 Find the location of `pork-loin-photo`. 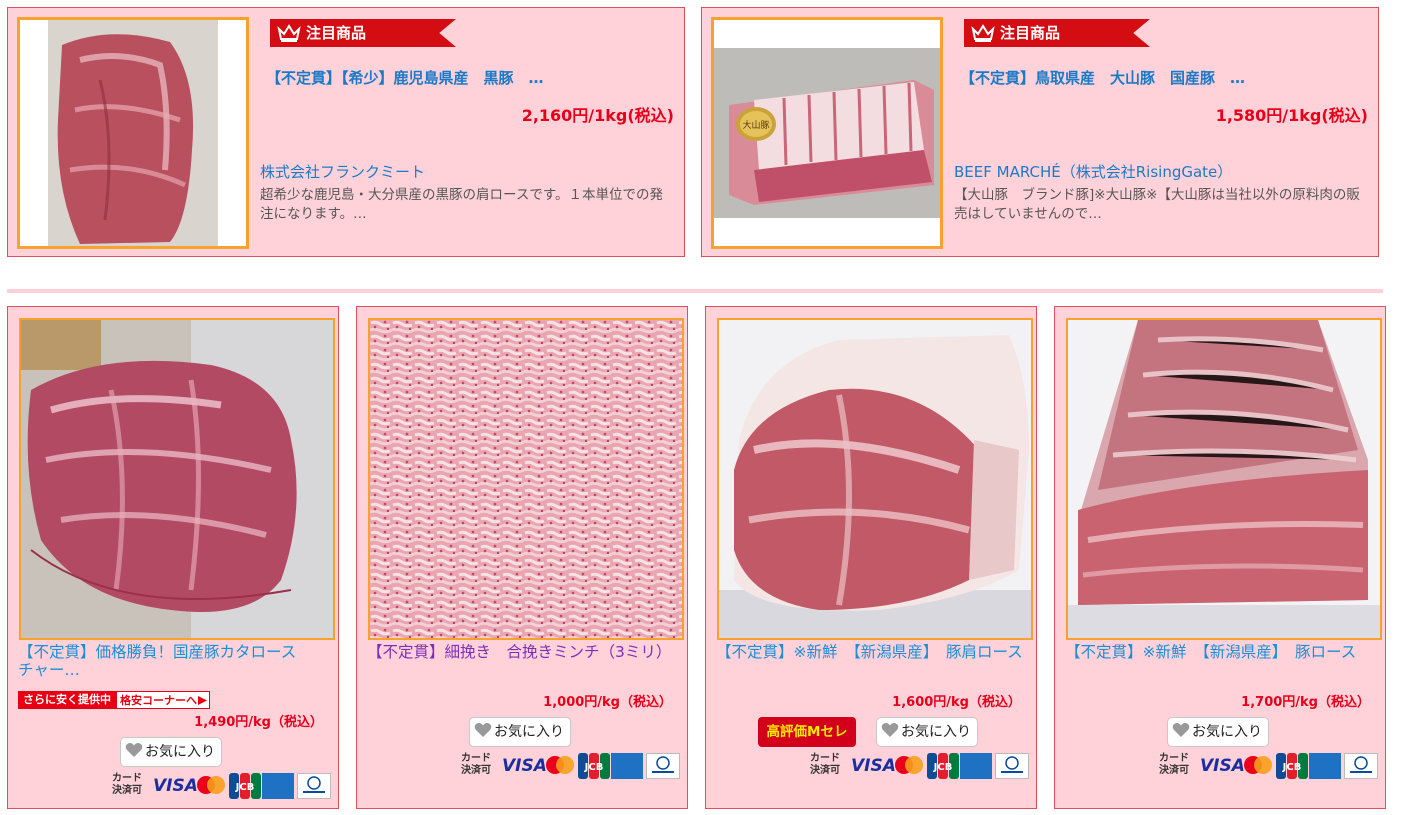

pork-loin-photo is located at coordinates (1224, 479).